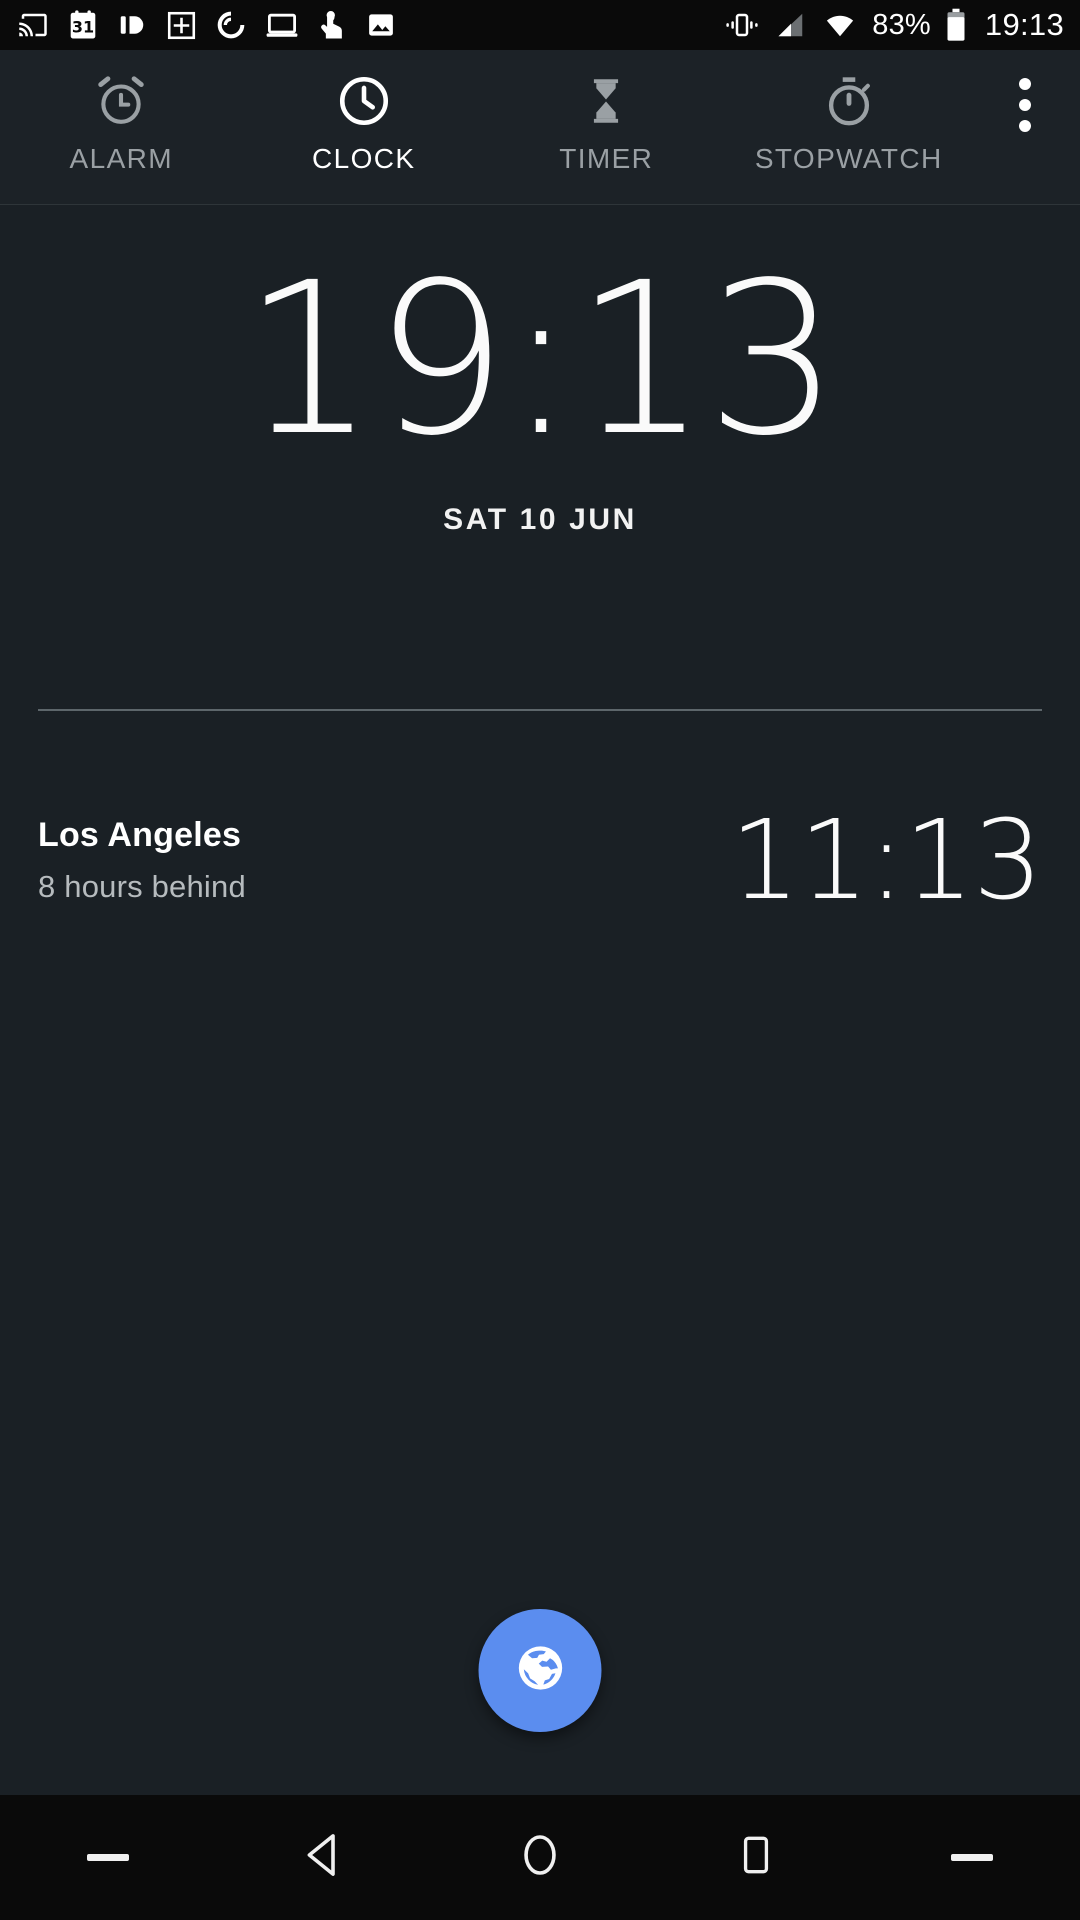 The image size is (1080, 1920). Describe the element at coordinates (540, 710) in the screenshot. I see `world-clock-divider` at that location.